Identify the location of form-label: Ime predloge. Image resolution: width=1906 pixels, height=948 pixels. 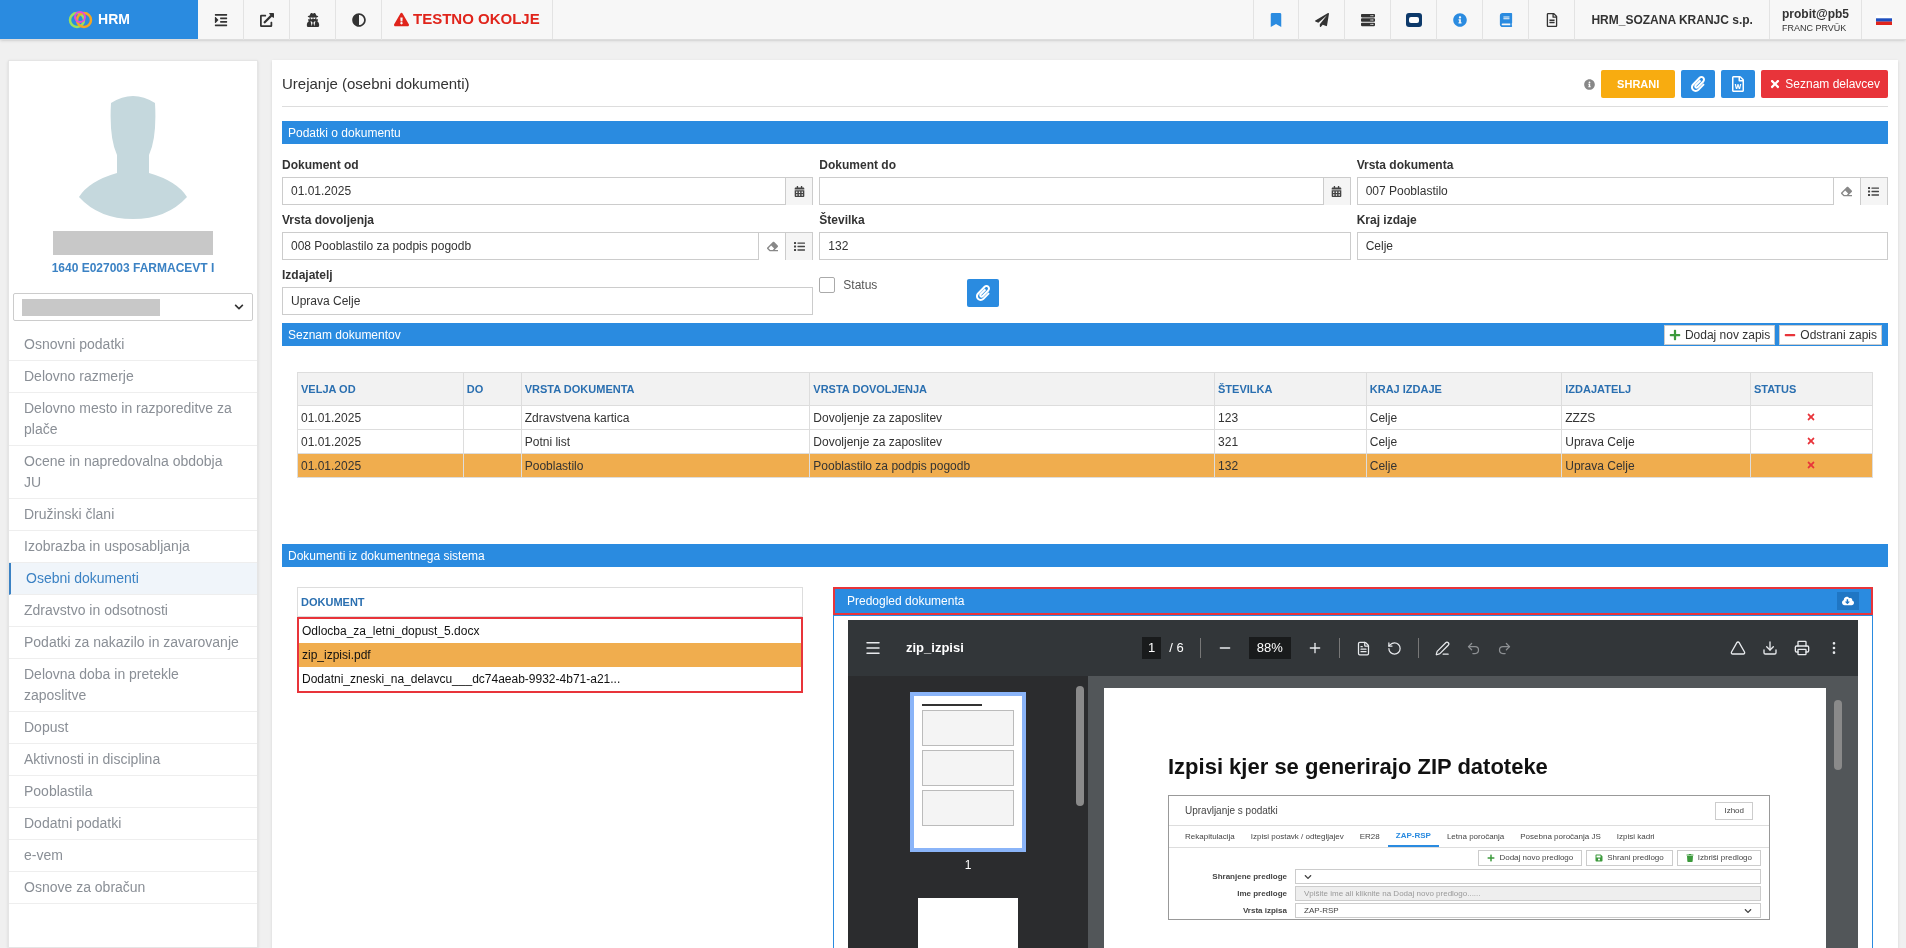
(1261, 893).